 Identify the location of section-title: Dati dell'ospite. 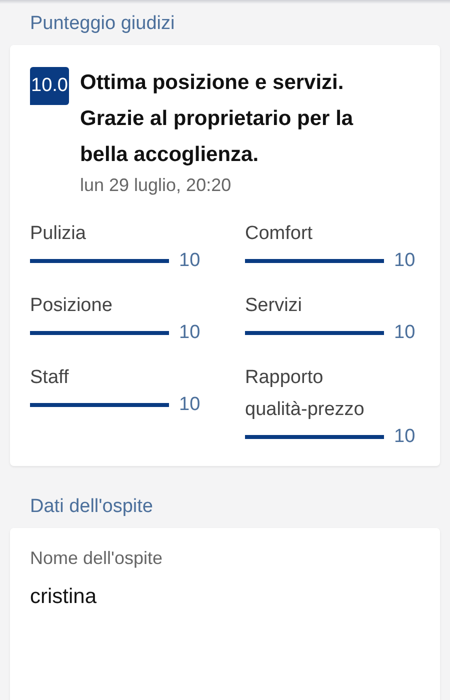
(91, 507).